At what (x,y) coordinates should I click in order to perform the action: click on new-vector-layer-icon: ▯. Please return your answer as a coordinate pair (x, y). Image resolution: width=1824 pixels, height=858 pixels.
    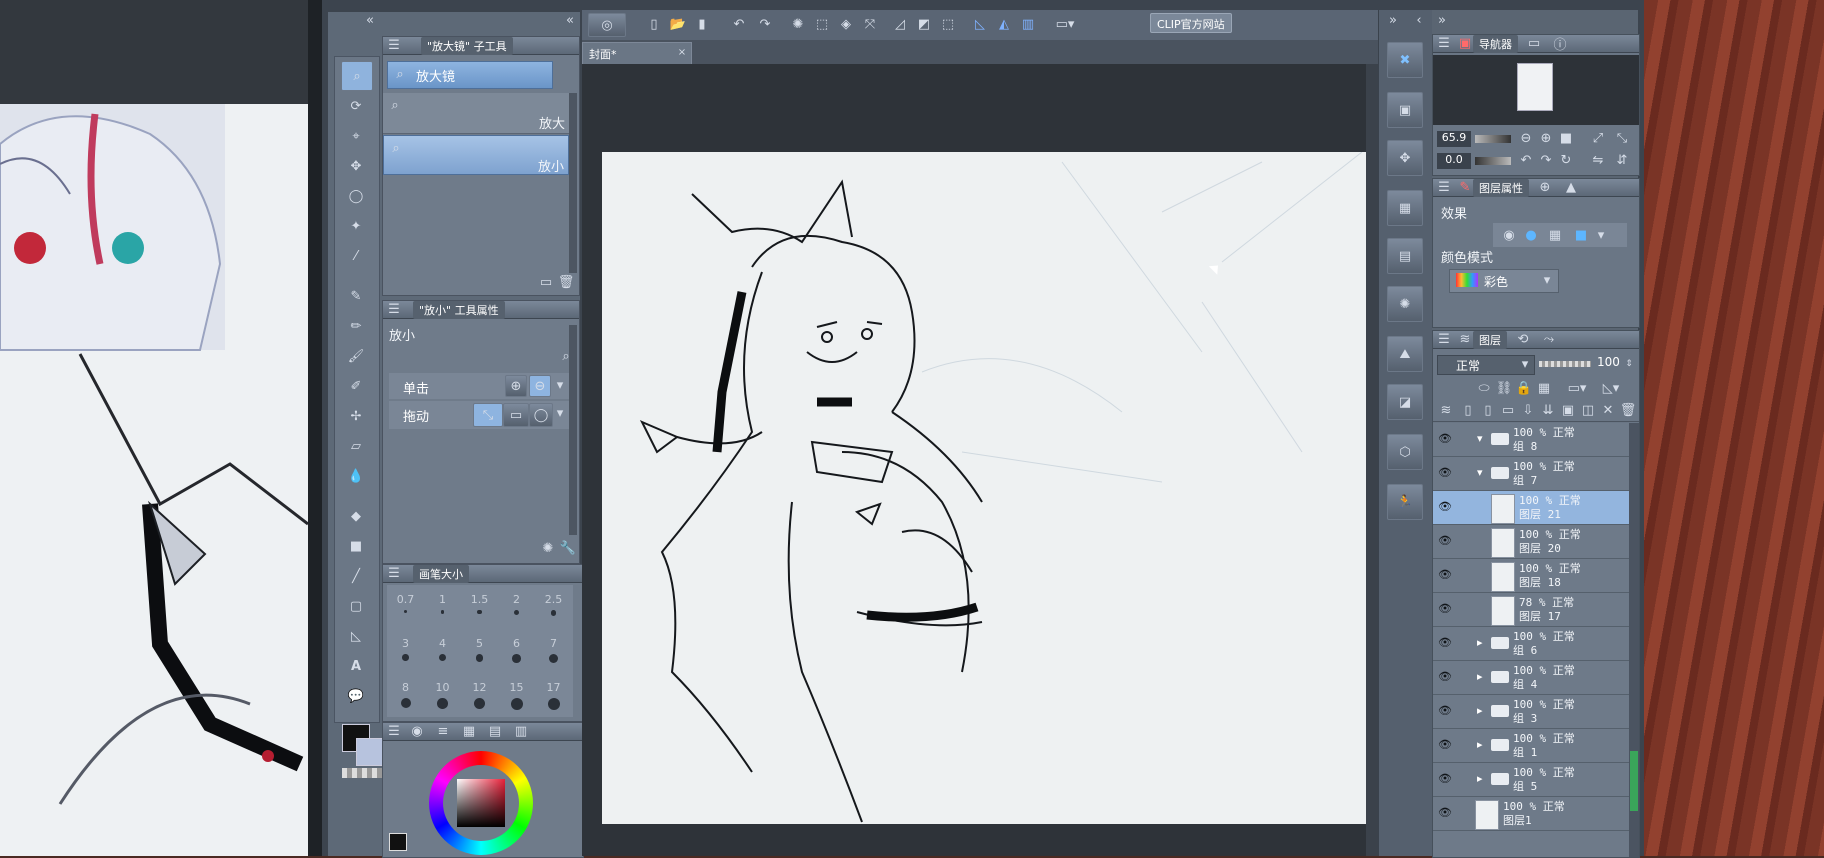
    Looking at the image, I should click on (1488, 410).